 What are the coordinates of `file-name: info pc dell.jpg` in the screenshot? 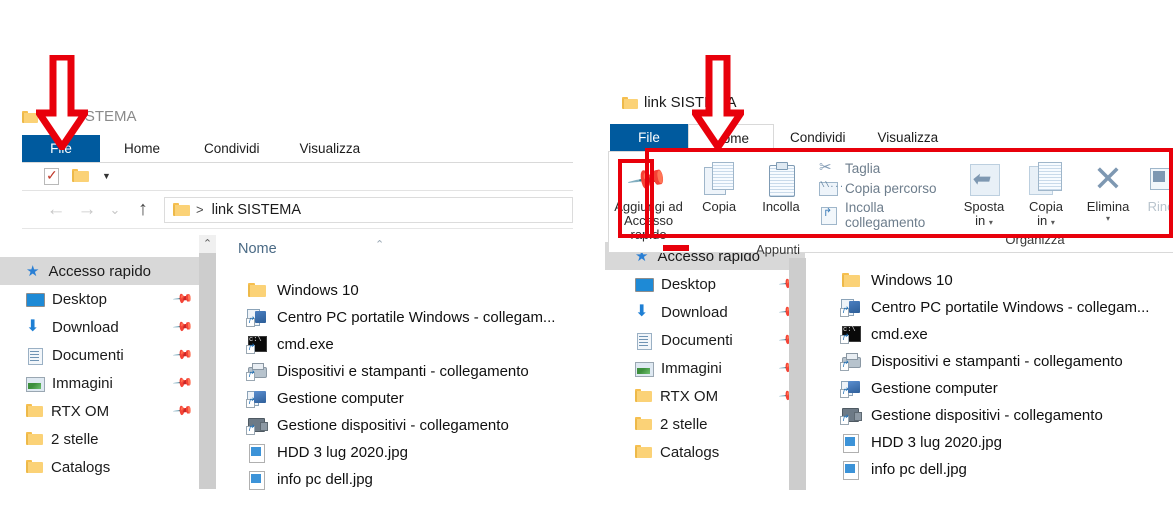 It's located at (325, 479).